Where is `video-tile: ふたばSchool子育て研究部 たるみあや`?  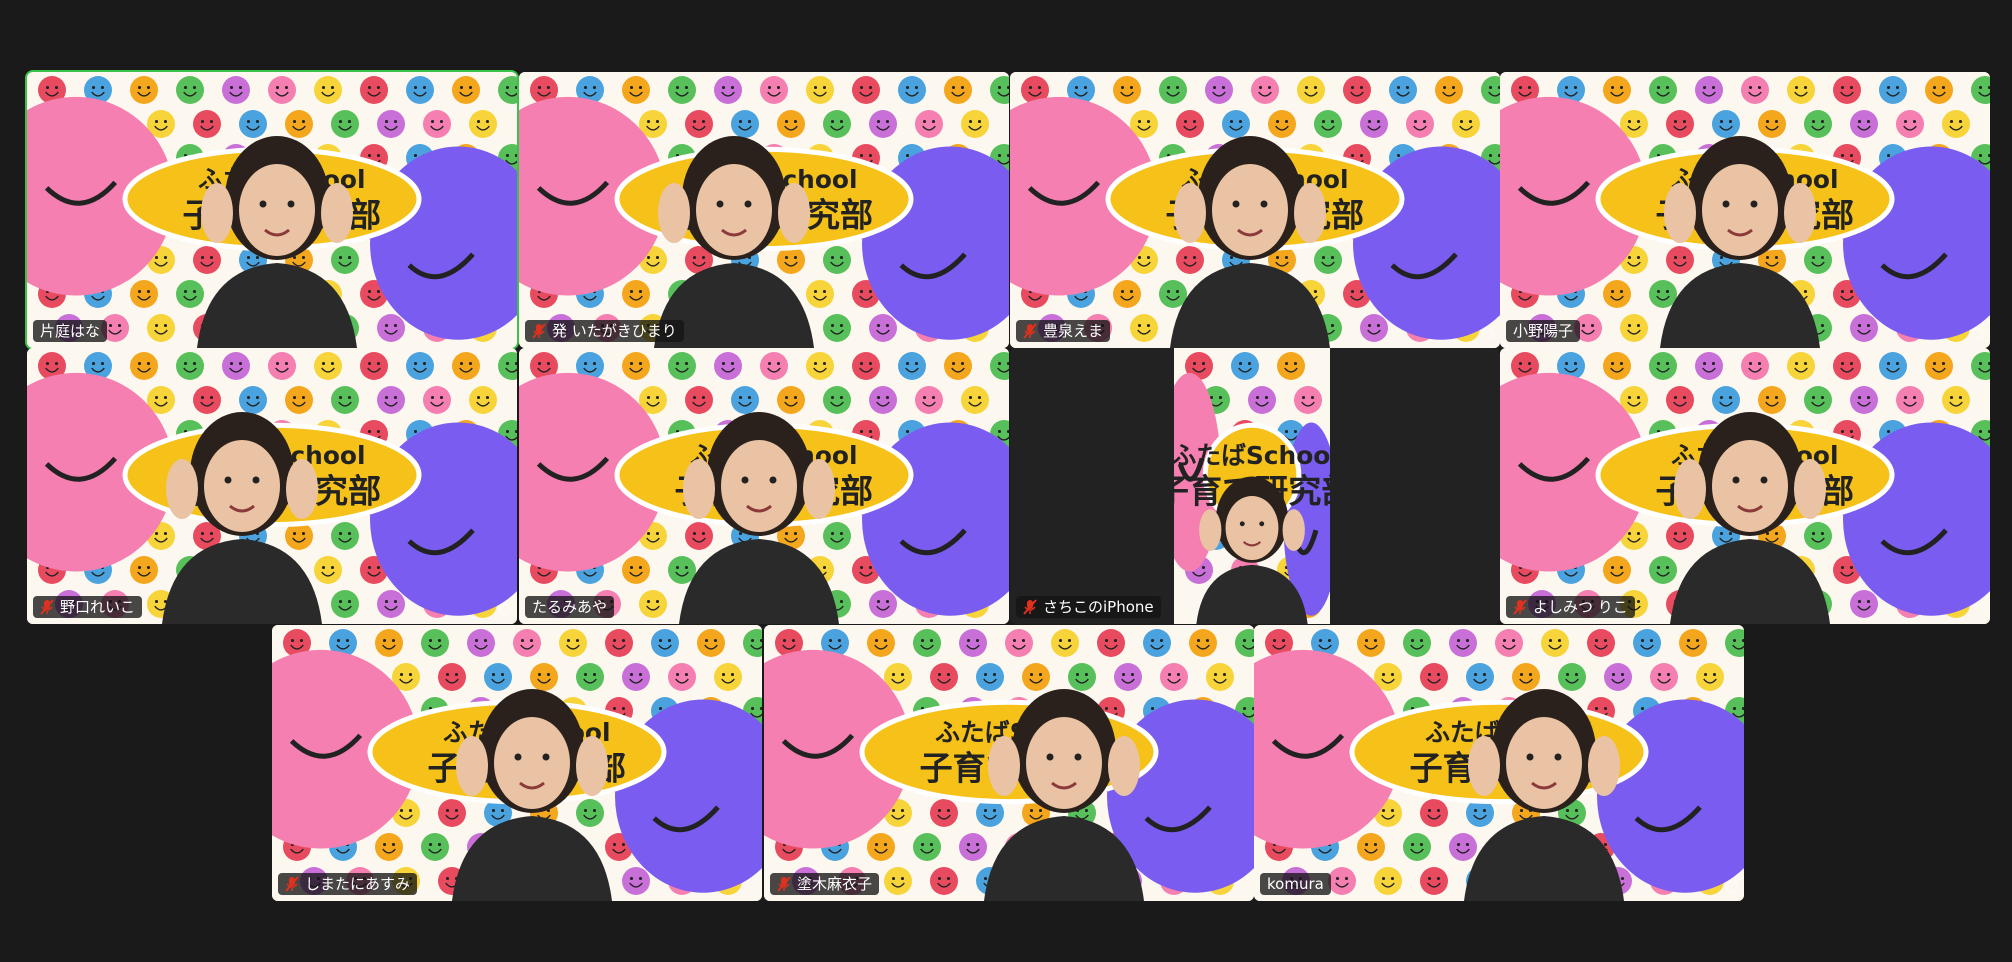
video-tile: ふたばSchool子育て研究部 たるみあや is located at coordinates (764, 486).